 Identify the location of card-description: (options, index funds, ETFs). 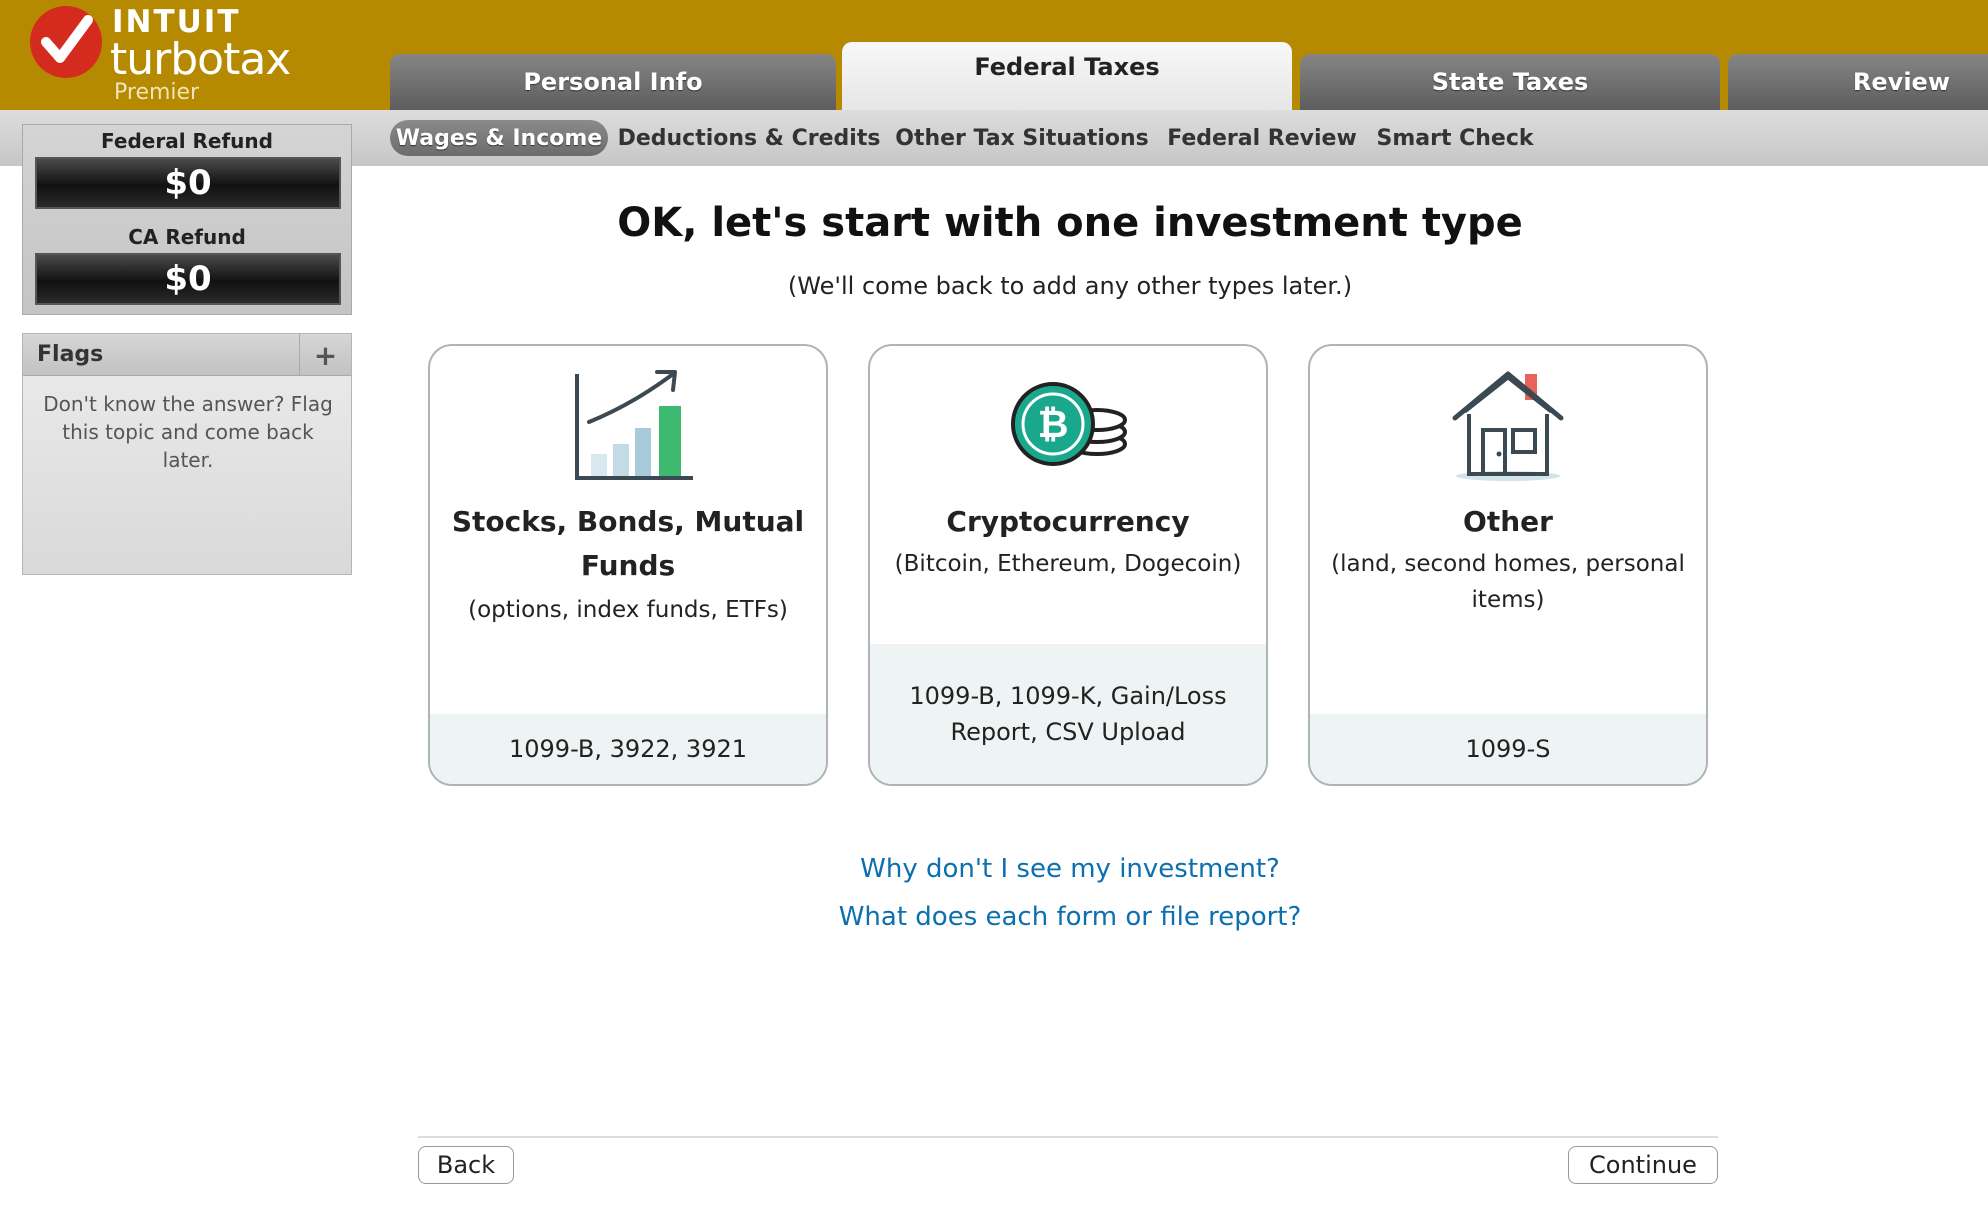
(628, 610).